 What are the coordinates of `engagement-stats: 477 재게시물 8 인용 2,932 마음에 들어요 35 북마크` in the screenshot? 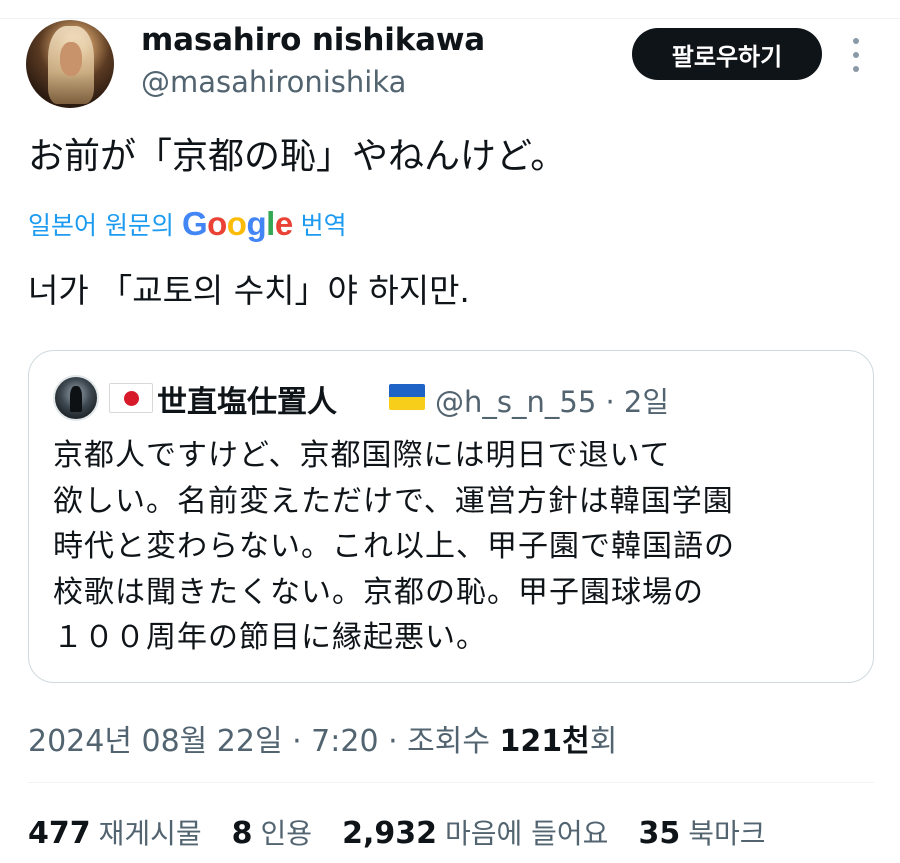 It's located at (411, 832).